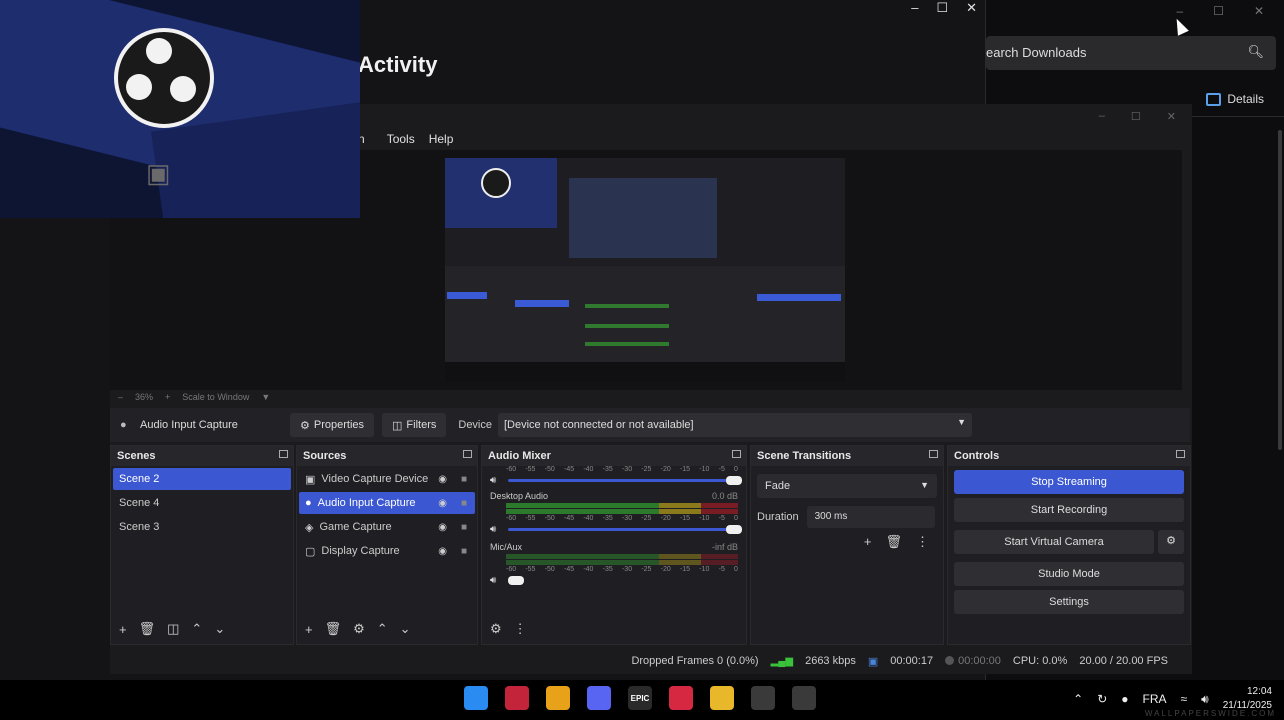 The width and height of the screenshot is (1284, 720). What do you see at coordinates (173, 629) in the screenshot?
I see `filter-icon: ◫` at bounding box center [173, 629].